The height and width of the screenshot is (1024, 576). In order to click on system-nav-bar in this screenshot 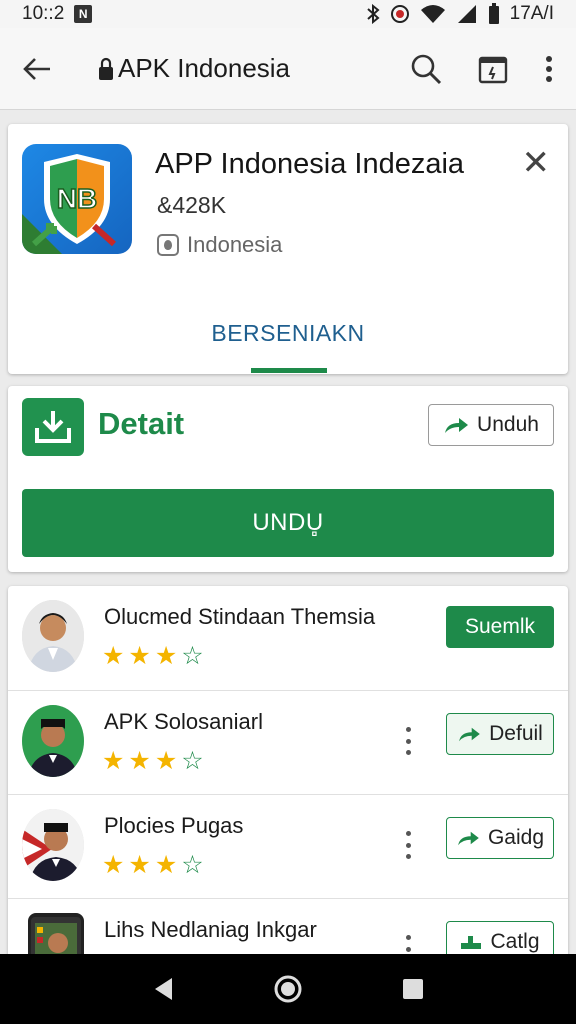, I will do `click(288, 989)`.